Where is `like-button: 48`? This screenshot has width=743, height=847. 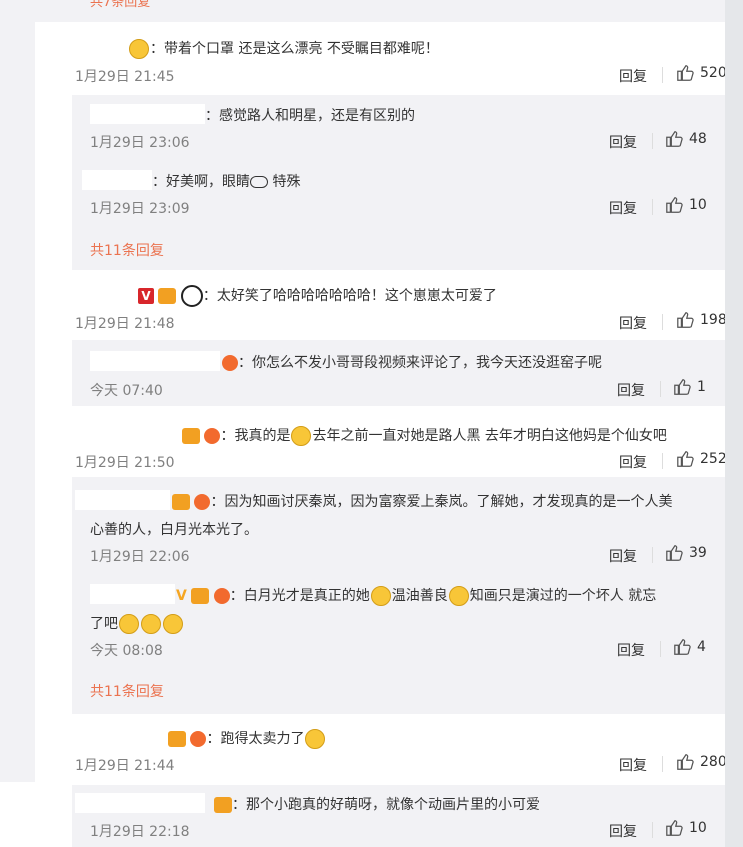
like-button: 48 is located at coordinates (686, 139).